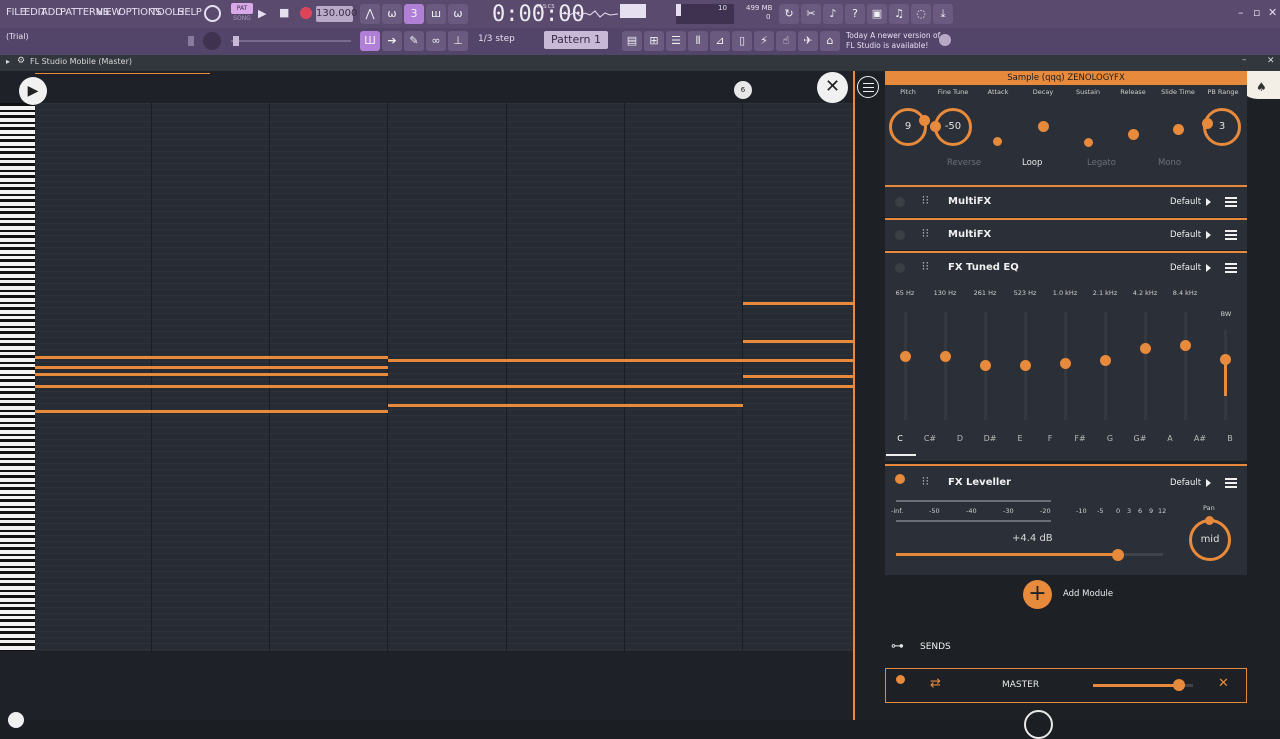 The height and width of the screenshot is (739, 1280). I want to click on eq-note-key: B, so click(1230, 438).